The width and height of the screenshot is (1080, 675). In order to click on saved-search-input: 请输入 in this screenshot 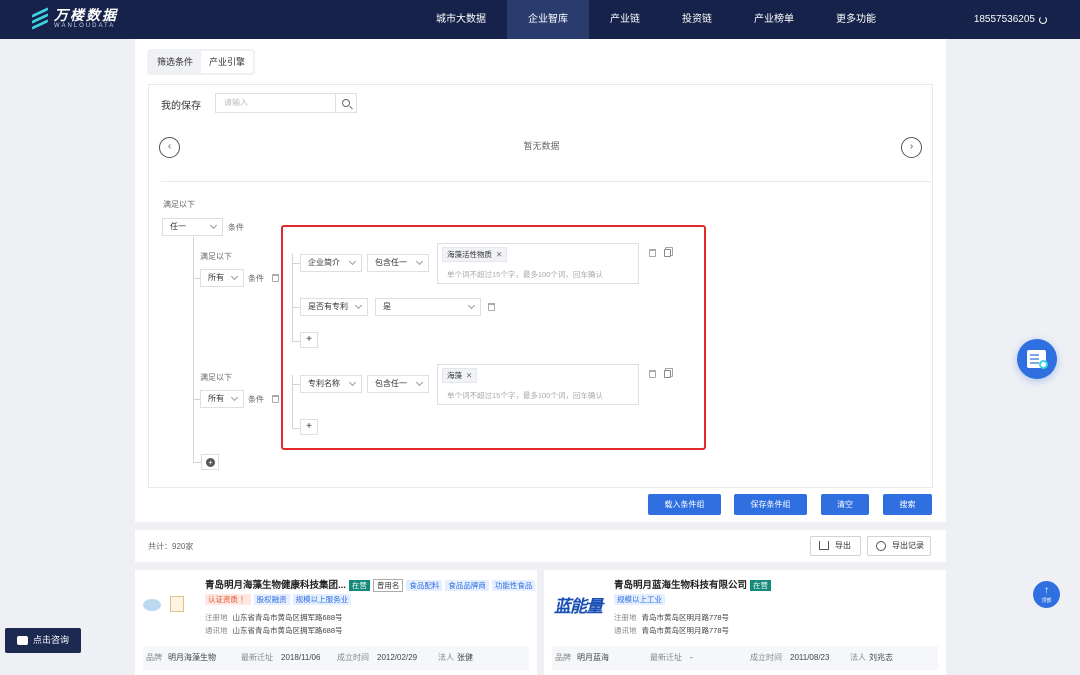, I will do `click(275, 103)`.